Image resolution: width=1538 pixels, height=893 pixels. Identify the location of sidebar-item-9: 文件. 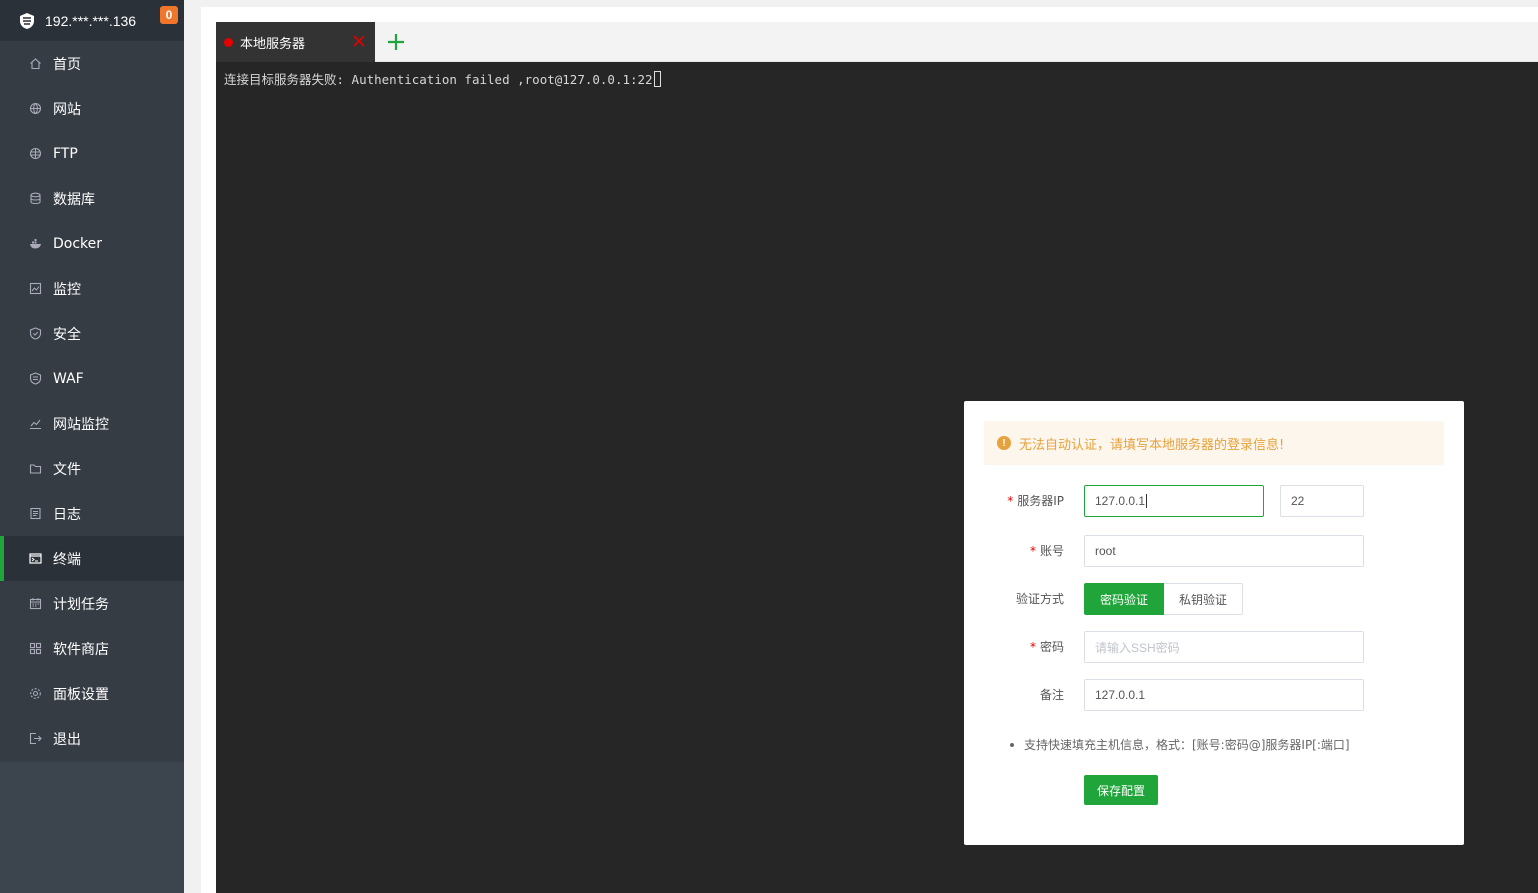
(92, 468).